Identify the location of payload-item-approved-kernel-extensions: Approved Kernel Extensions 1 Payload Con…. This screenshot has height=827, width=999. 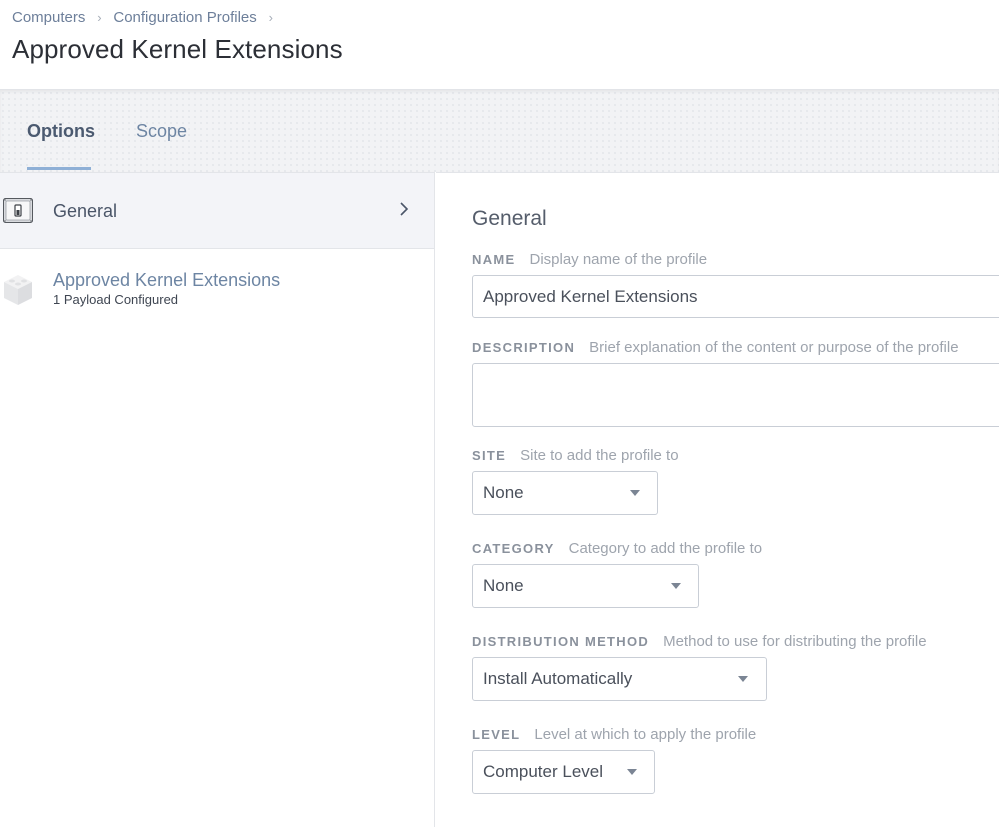
(217, 280).